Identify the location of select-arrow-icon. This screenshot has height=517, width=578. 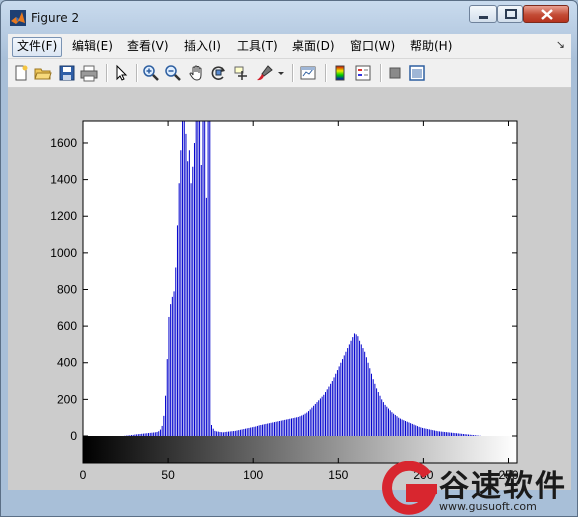
(121, 73).